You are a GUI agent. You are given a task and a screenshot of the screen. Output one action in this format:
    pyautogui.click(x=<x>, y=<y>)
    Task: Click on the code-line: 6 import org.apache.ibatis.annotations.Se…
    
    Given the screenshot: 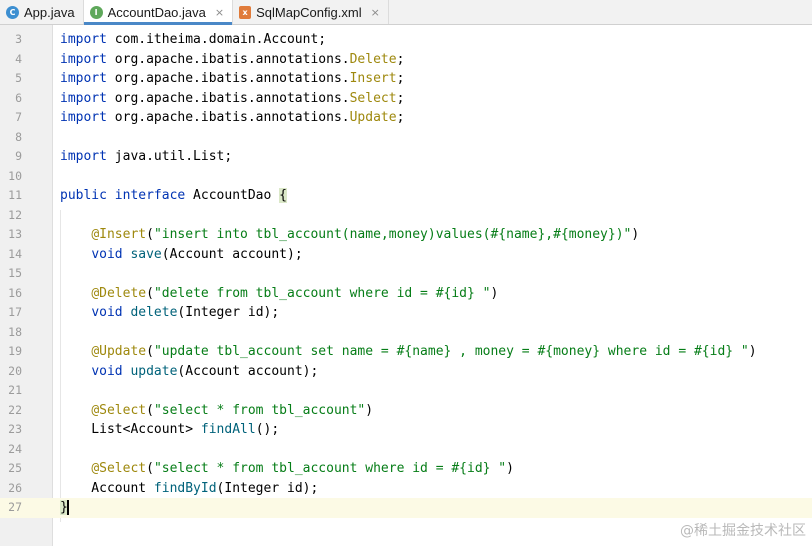 What is the action you would take?
    pyautogui.click(x=406, y=99)
    